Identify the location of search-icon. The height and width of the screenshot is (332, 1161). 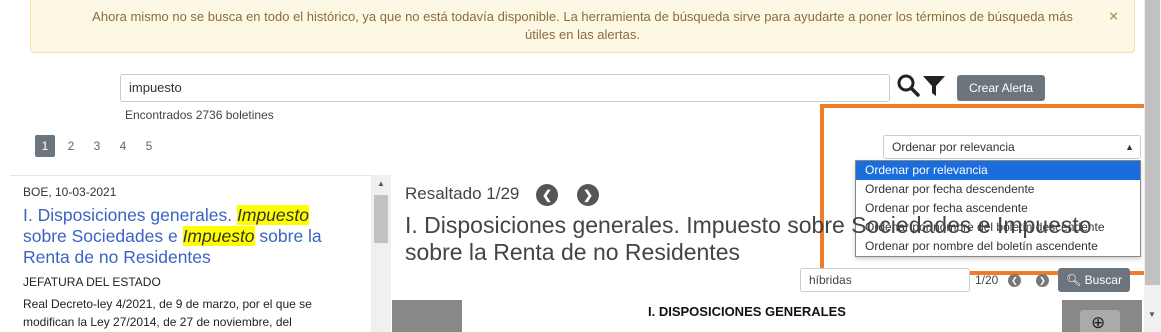
(908, 85).